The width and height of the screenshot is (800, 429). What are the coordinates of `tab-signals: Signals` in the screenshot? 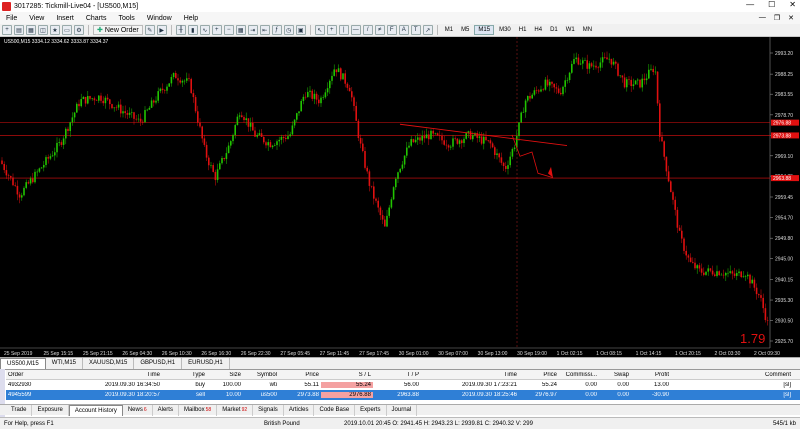 It's located at (268, 410).